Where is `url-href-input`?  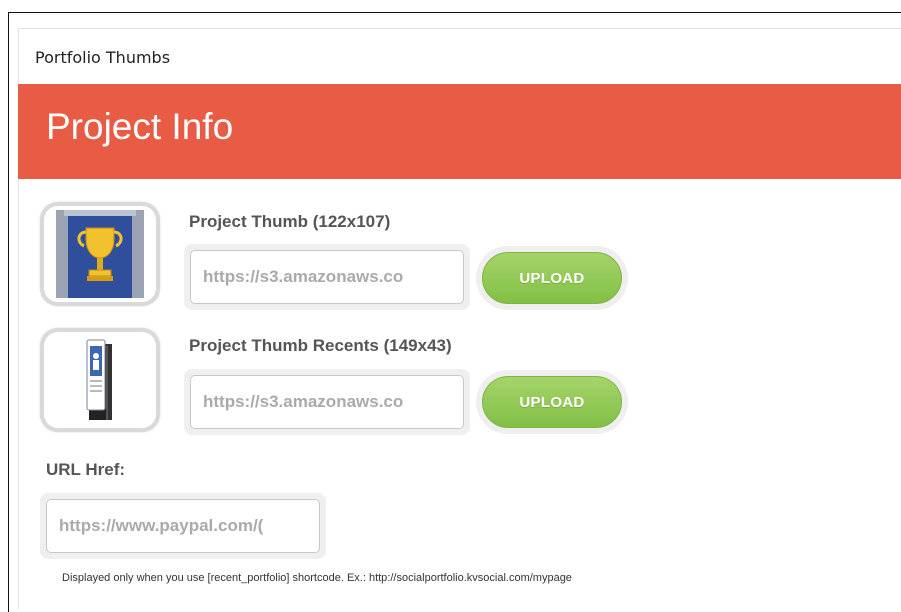
url-href-input is located at coordinates (183, 526).